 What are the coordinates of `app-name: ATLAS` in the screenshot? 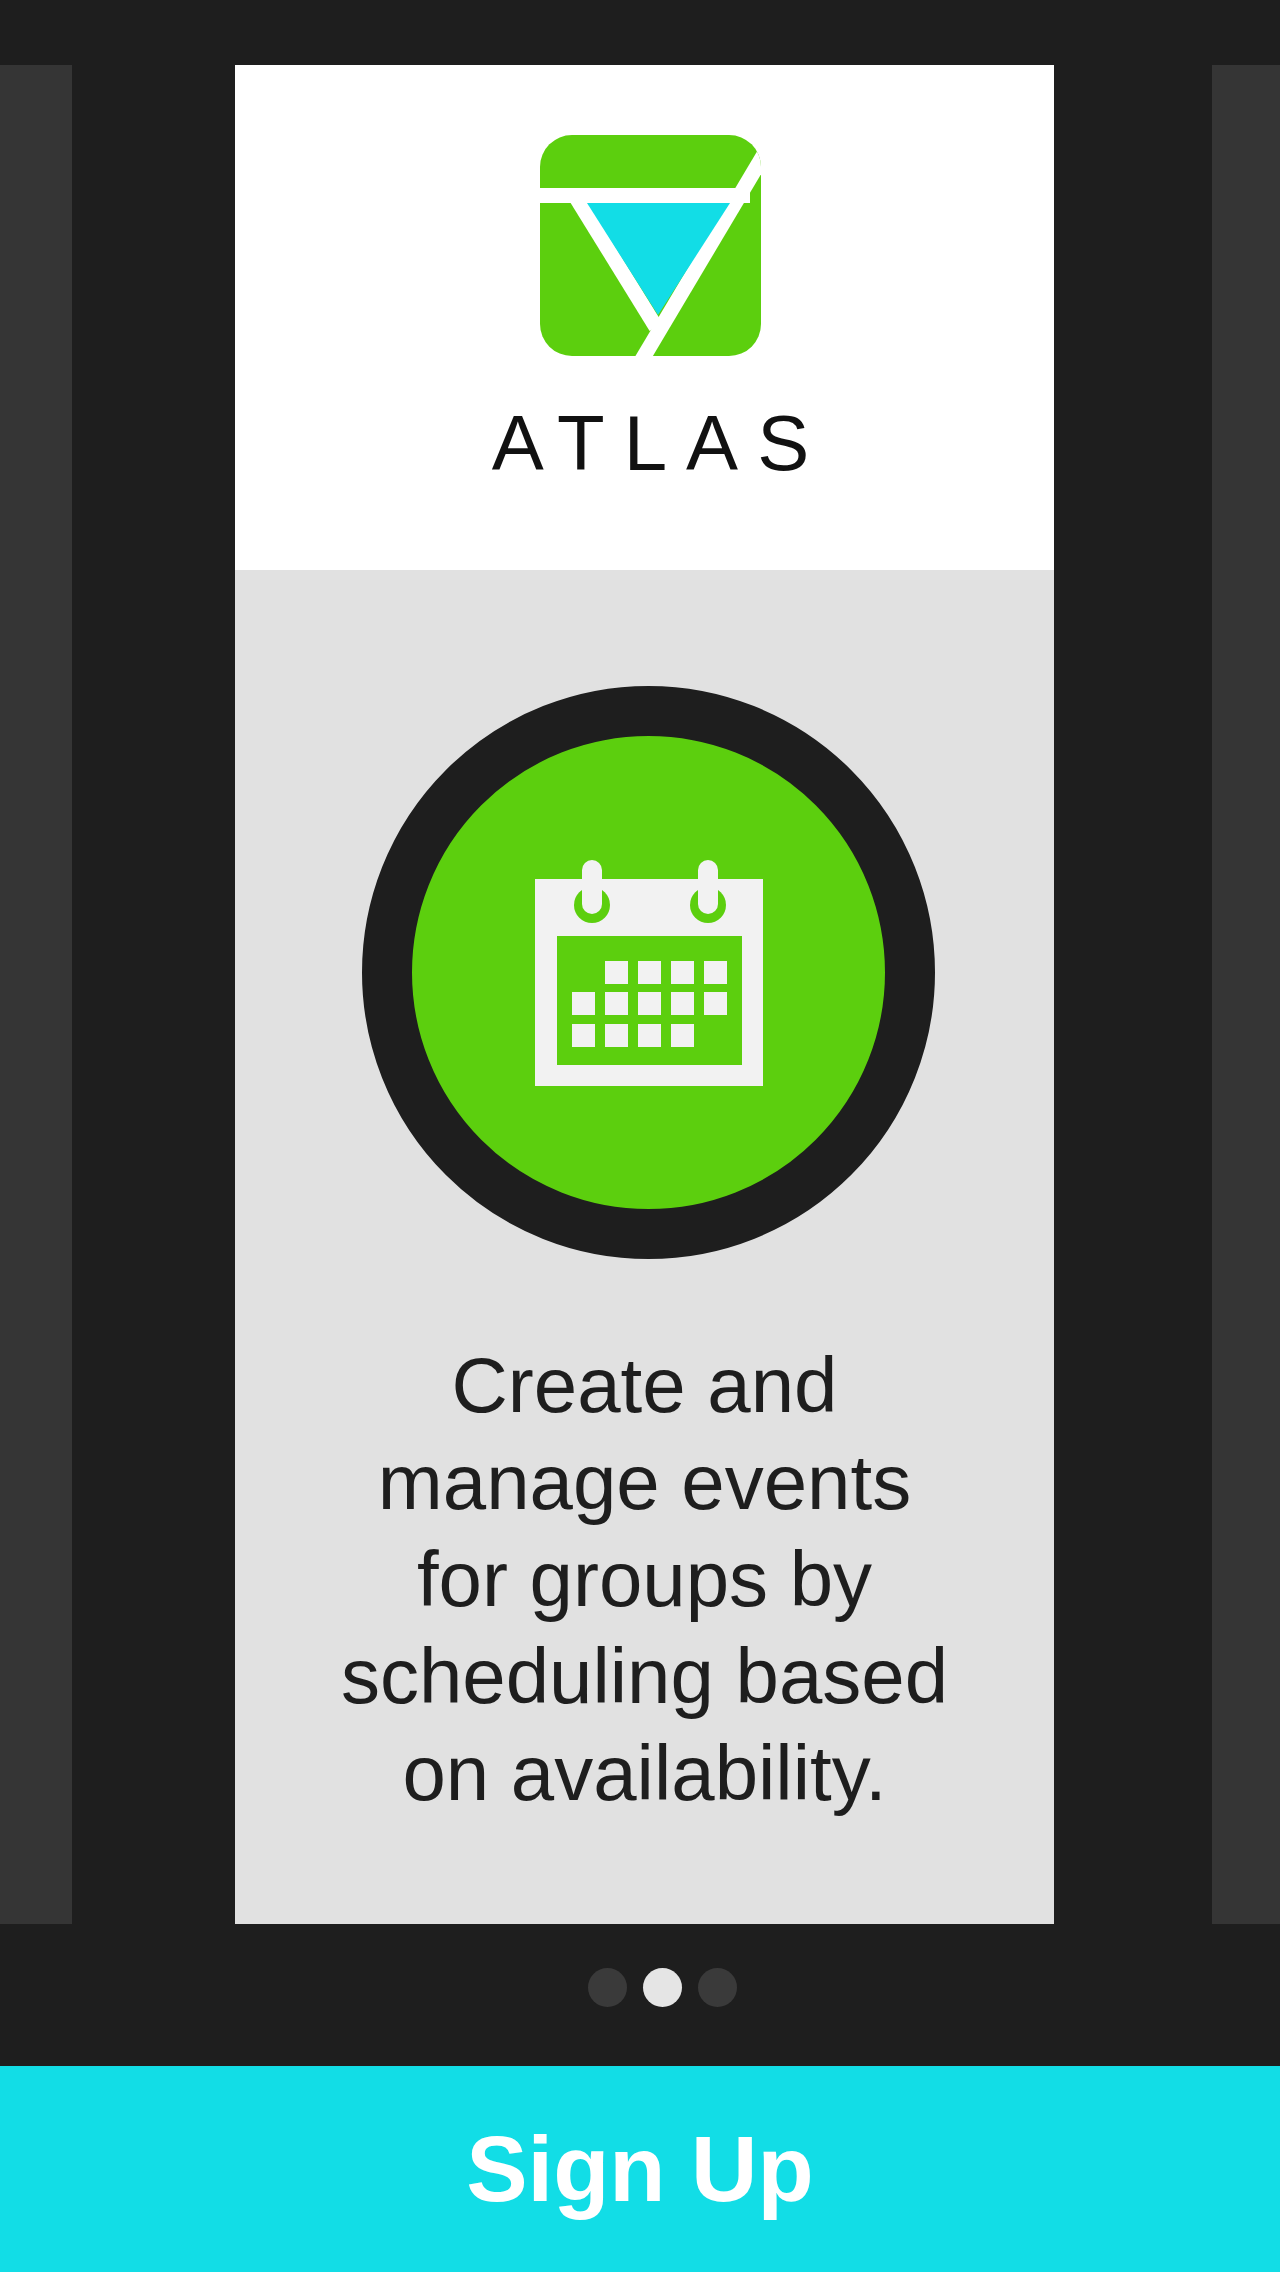 It's located at (659, 443).